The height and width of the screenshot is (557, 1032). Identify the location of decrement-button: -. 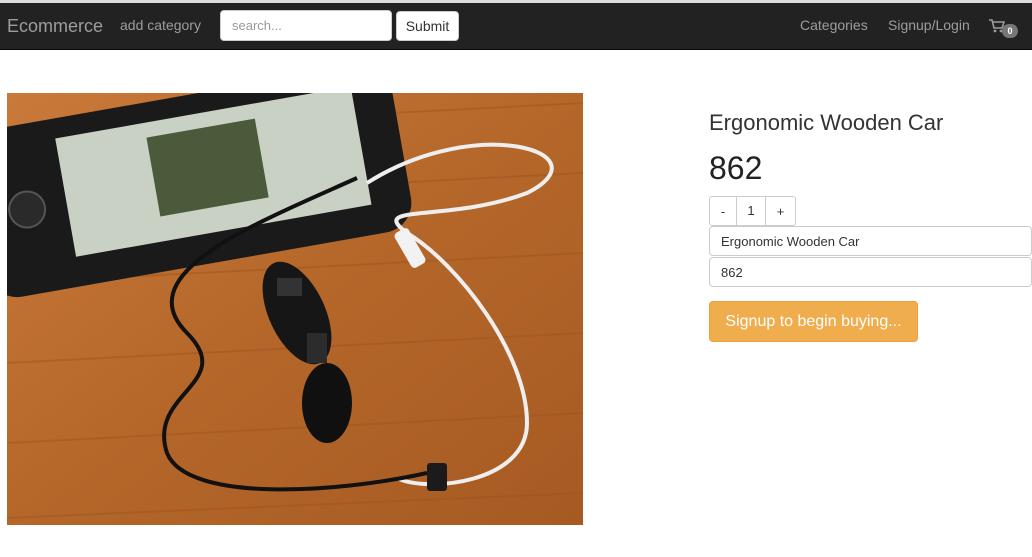
(723, 211).